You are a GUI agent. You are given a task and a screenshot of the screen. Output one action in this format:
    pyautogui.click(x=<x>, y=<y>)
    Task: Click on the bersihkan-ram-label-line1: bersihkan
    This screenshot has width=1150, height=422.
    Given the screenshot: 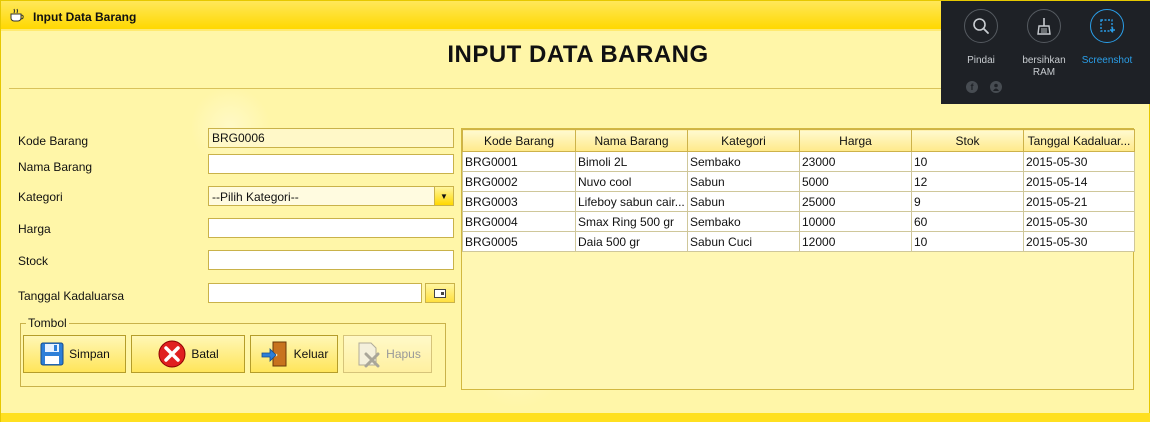 What is the action you would take?
    pyautogui.click(x=1044, y=60)
    